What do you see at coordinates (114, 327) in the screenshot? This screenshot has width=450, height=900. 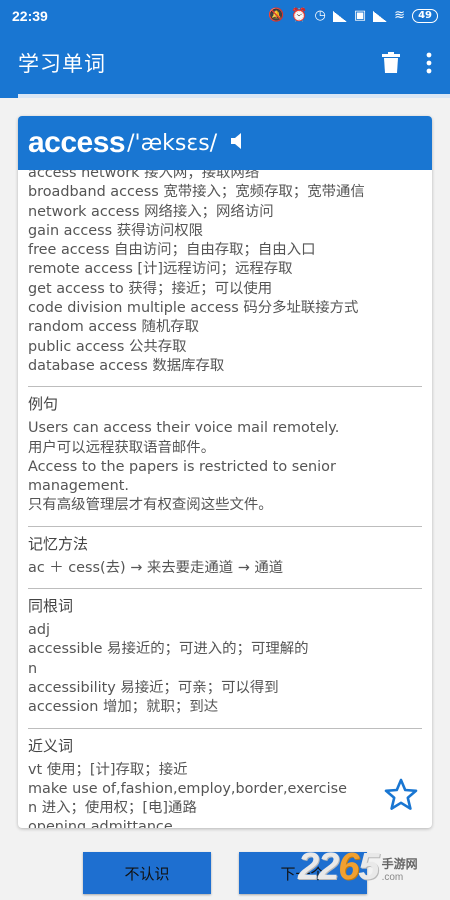 I see `phrase-line: random access 随机存取` at bounding box center [114, 327].